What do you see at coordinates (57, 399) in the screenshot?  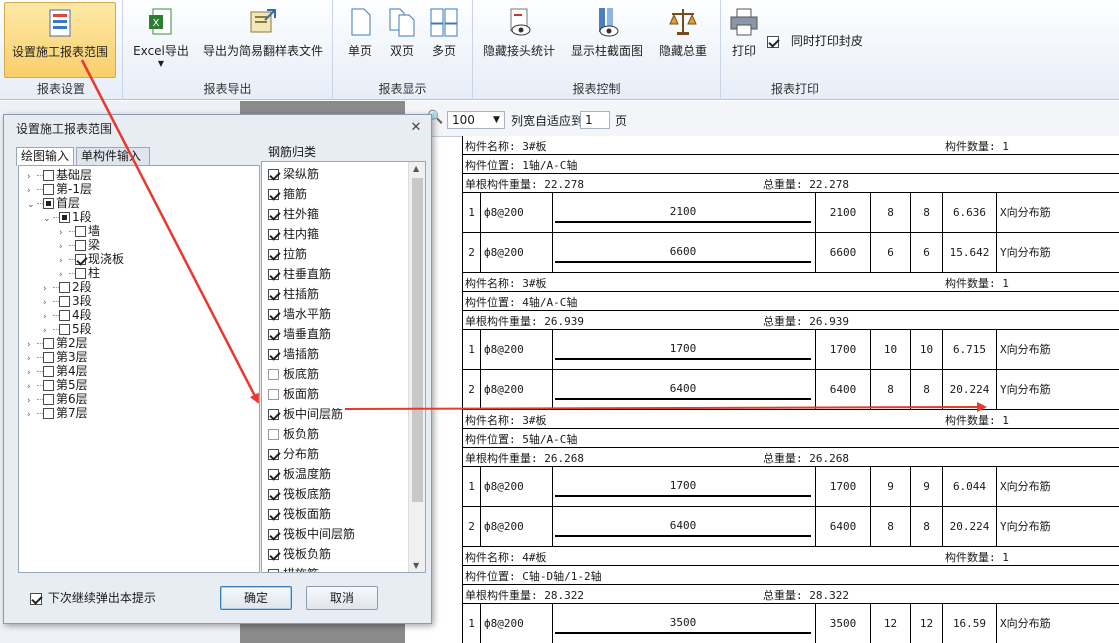 I see `tree-node: › 第6层` at bounding box center [57, 399].